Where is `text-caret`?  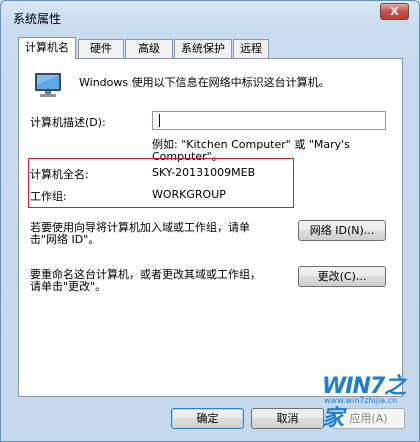
text-caret is located at coordinates (159, 120).